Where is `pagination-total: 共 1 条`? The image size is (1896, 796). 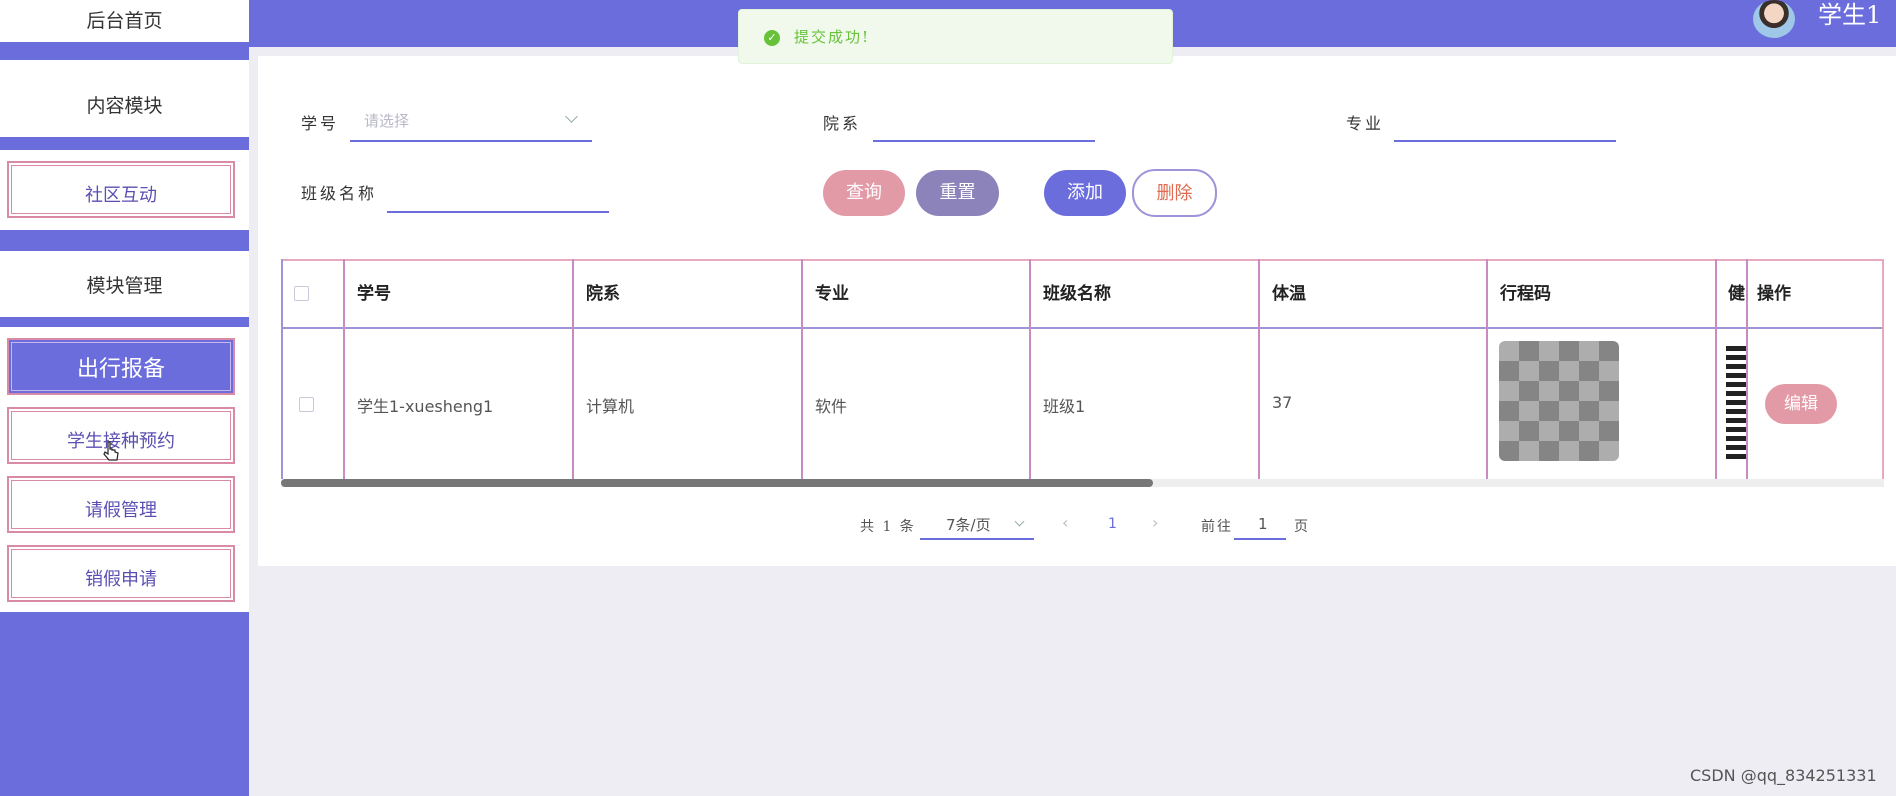
pagination-total: 共 1 条 is located at coordinates (888, 527).